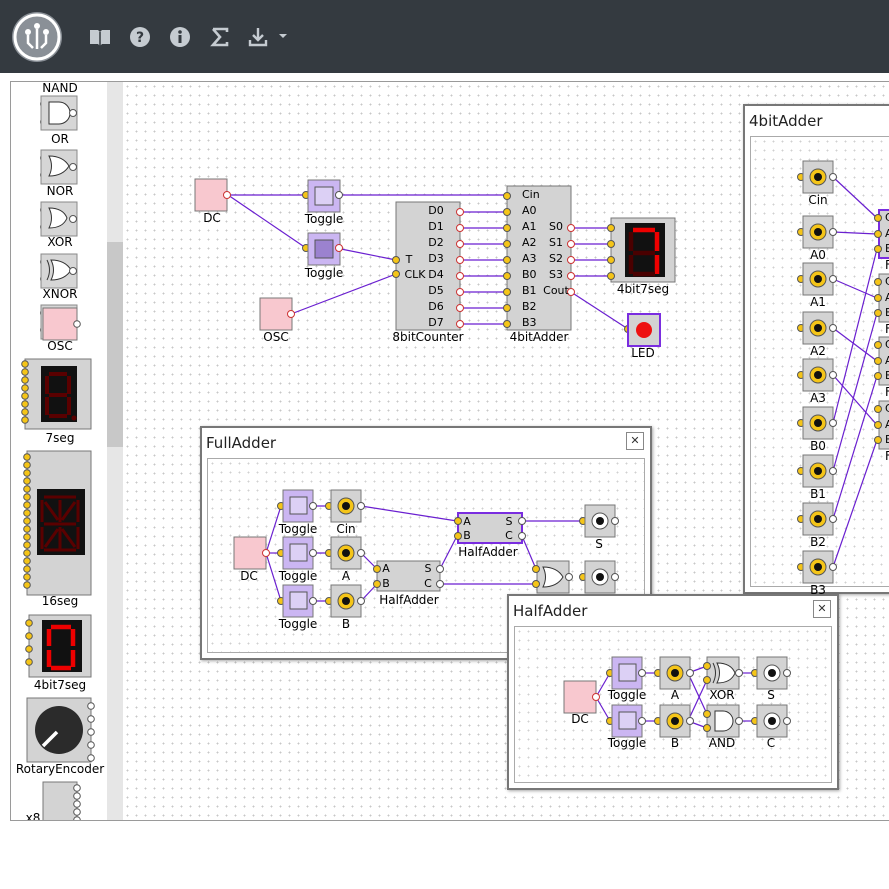 The image size is (889, 889). What do you see at coordinates (436, 274) in the screenshot?
I see `counter-pin-d4: D4` at bounding box center [436, 274].